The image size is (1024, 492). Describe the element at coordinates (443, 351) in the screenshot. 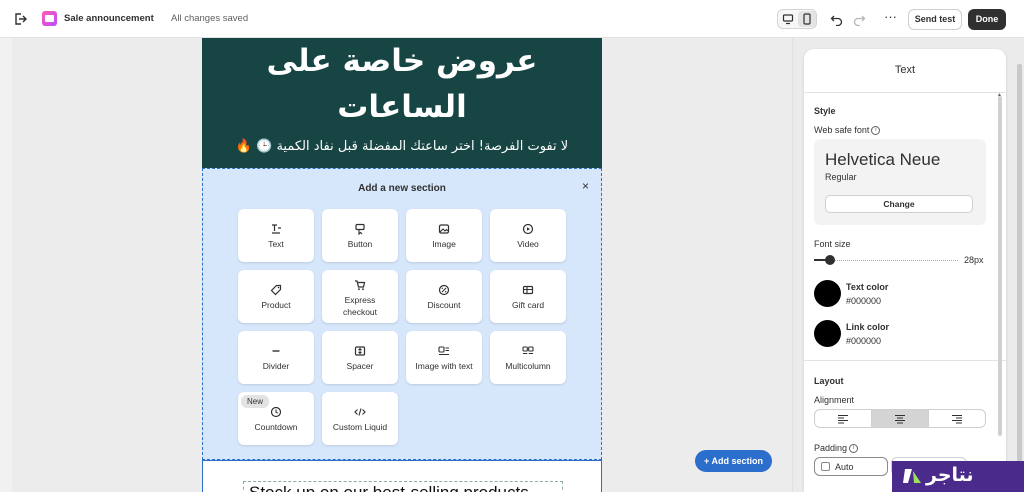

I see `image-with-text-icon` at that location.